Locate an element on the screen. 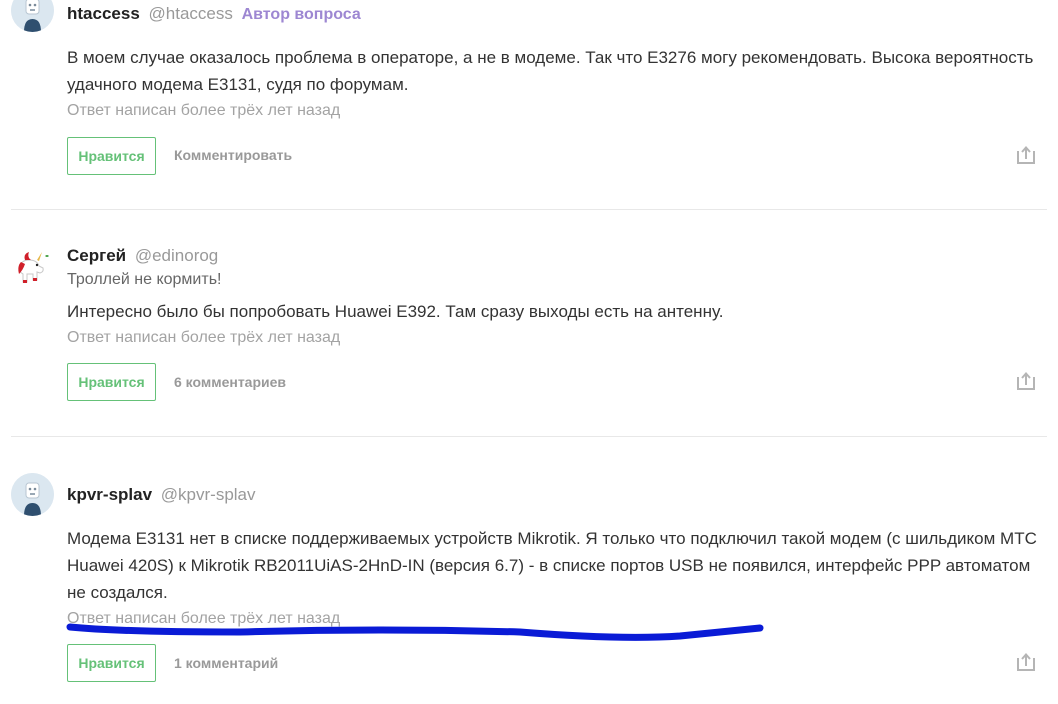  author-line: Сергей @edinorog is located at coordinates (142, 256).